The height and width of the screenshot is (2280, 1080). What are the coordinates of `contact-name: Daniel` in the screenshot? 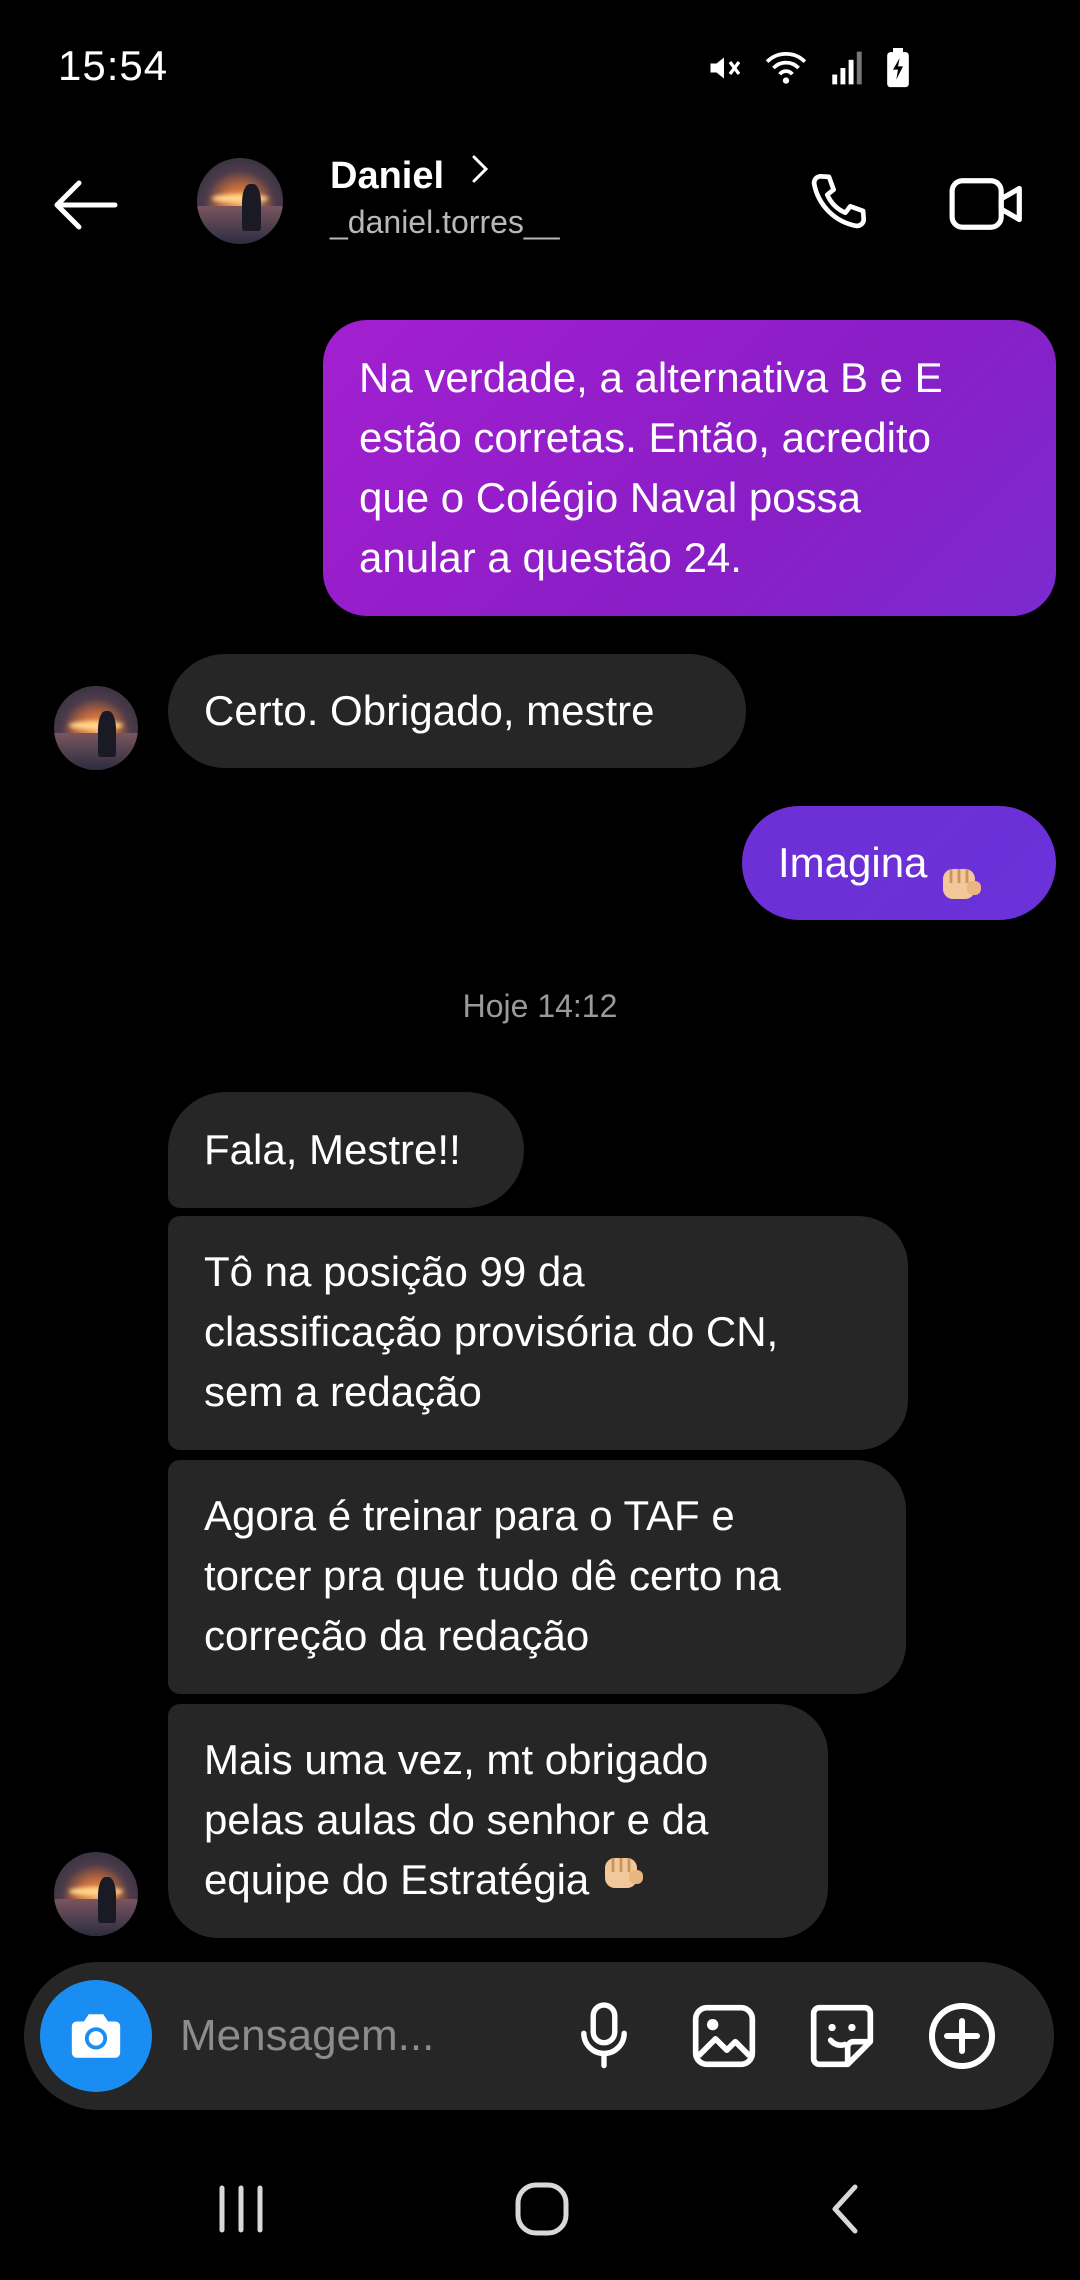 It's located at (387, 176).